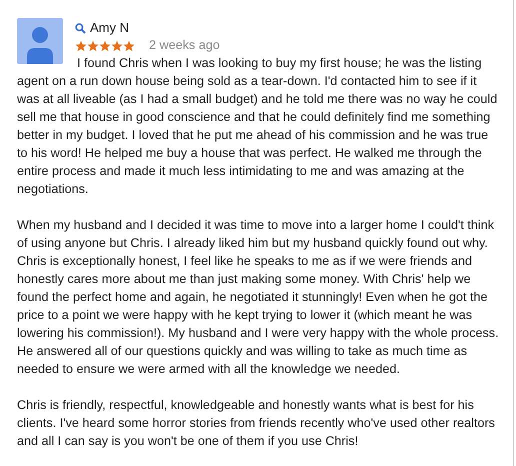 The height and width of the screenshot is (466, 516). What do you see at coordinates (256, 423) in the screenshot?
I see `review-paragraph: Chris is friendly, respectful, knowledgeable and honestly wants what is best for his clients. I've heard some horror stories from friends recently who've used other realtors and all I can say is you won't be one of them if you use Chris!` at bounding box center [256, 423].